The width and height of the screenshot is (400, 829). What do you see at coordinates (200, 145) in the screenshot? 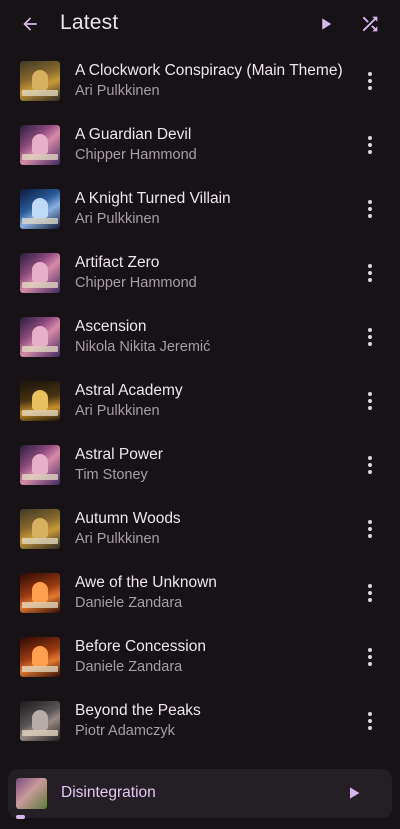
I see `song-row: A Guardian Devil Chipper Hammond` at bounding box center [200, 145].